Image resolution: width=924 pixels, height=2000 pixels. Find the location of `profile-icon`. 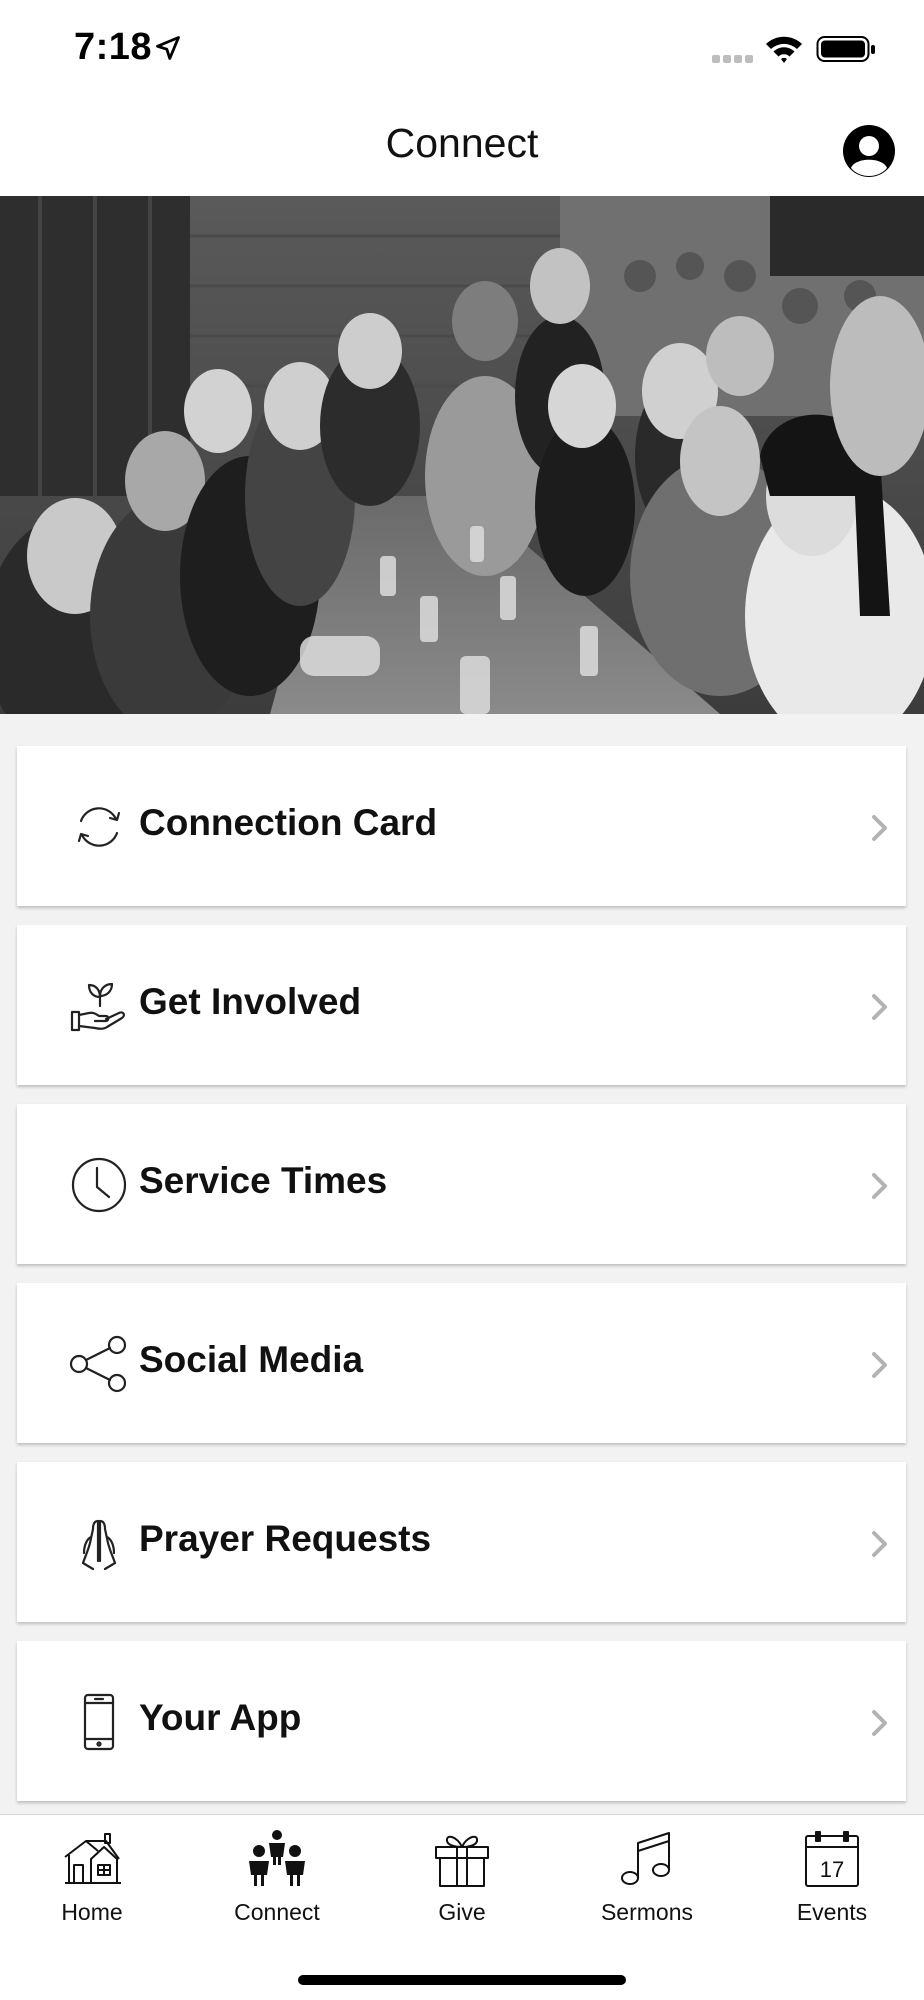

profile-icon is located at coordinates (869, 151).